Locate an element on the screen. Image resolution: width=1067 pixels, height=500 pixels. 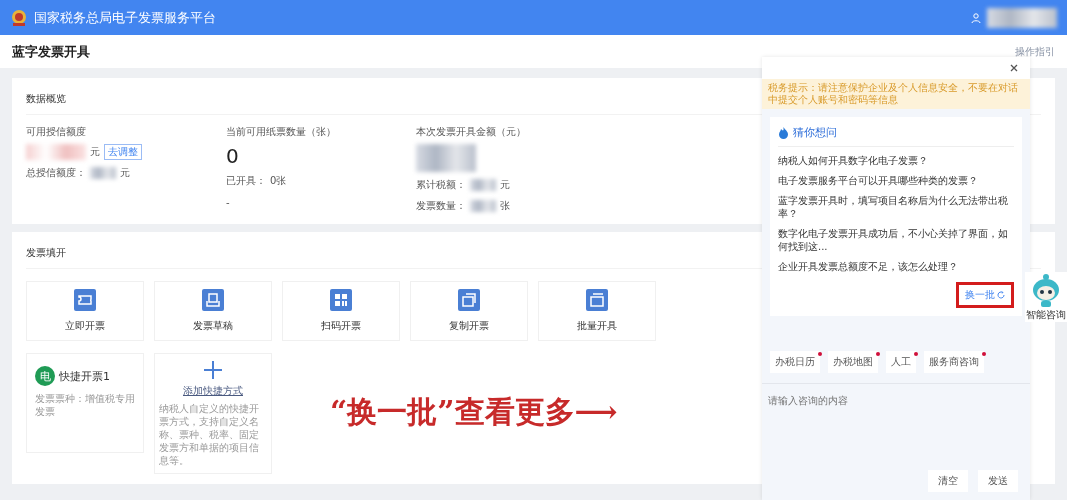
action-tile: 批量开具 is located at coordinates (597, 311).